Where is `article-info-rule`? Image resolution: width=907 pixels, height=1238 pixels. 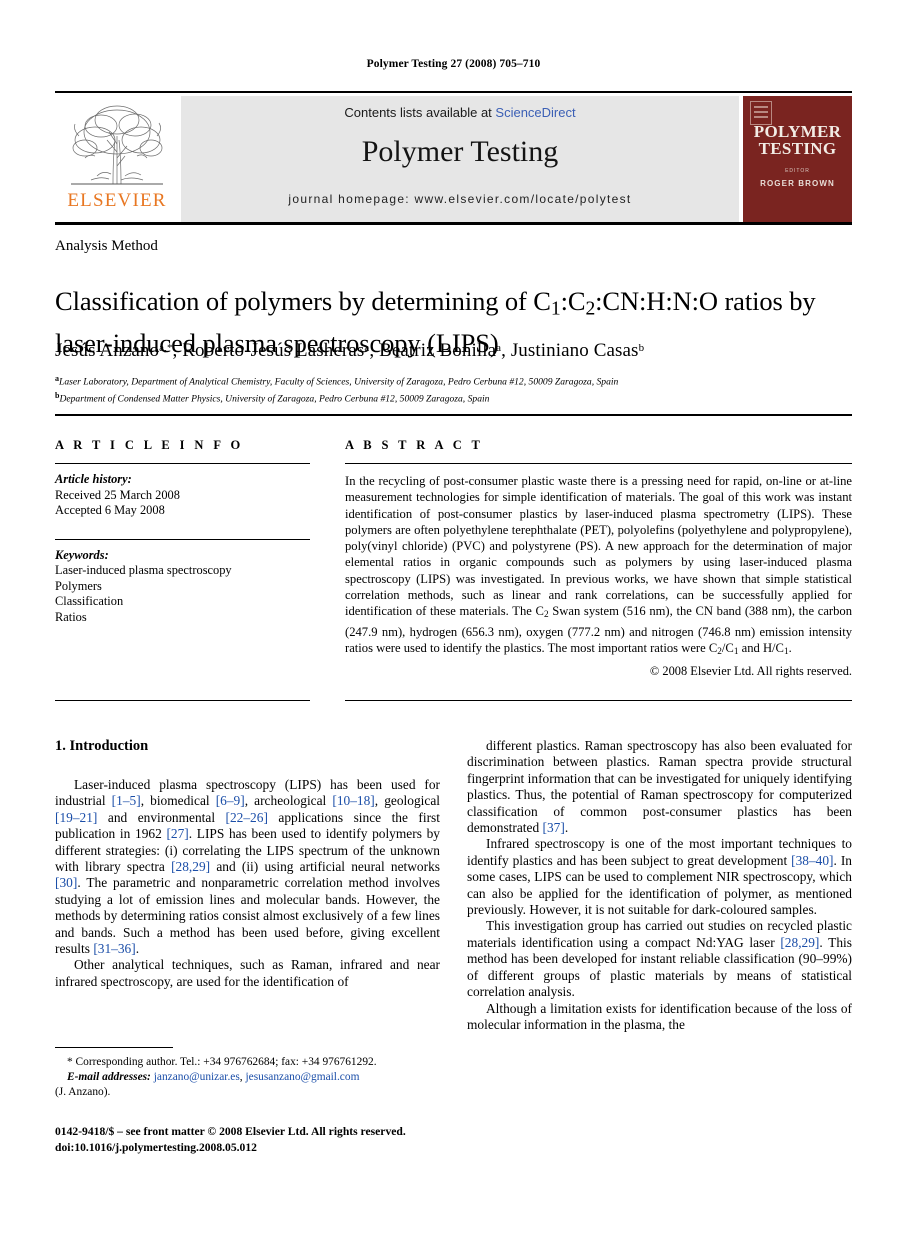
article-info-rule is located at coordinates (182, 463).